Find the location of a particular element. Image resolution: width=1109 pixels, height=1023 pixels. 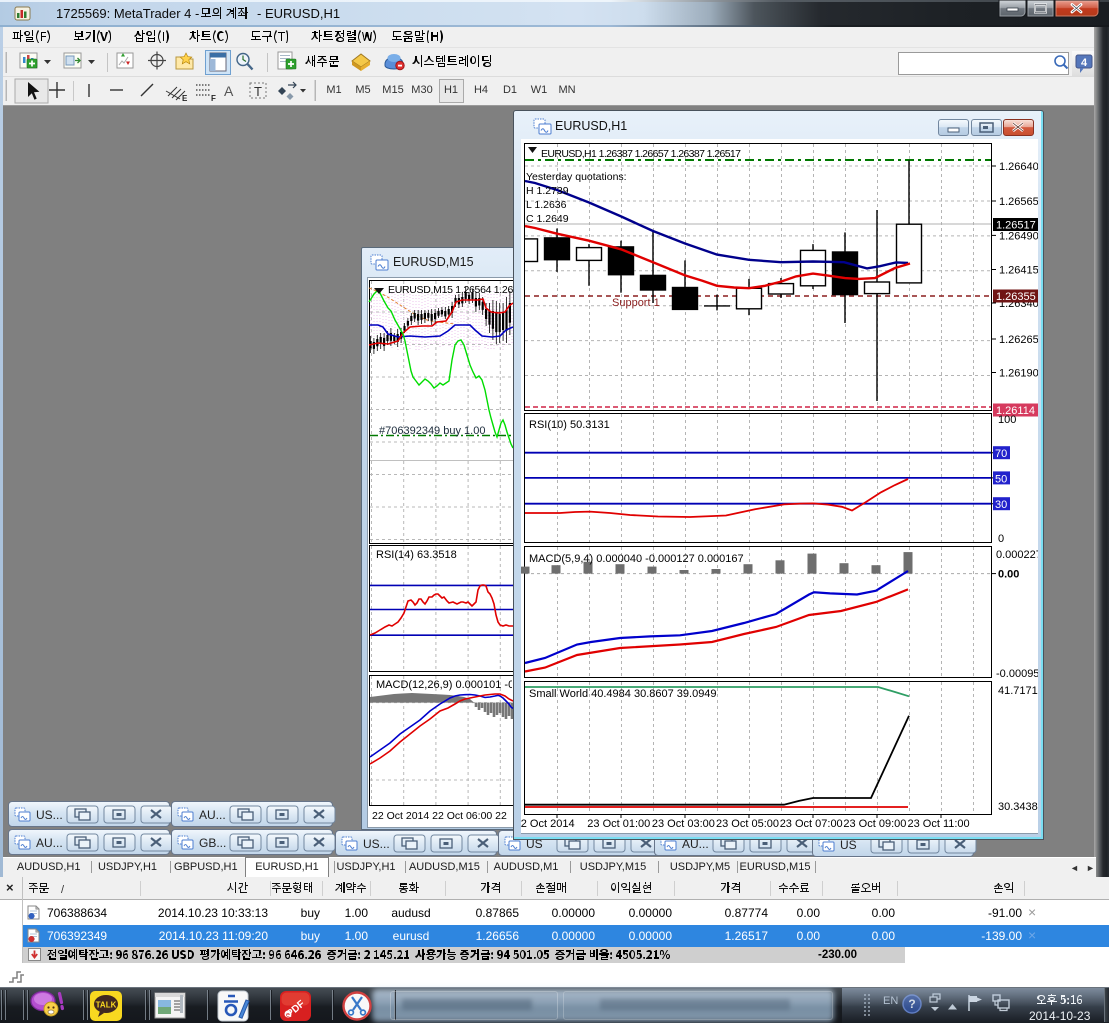

svg-text: Yesterday quotations: is located at coordinates (576, 177).